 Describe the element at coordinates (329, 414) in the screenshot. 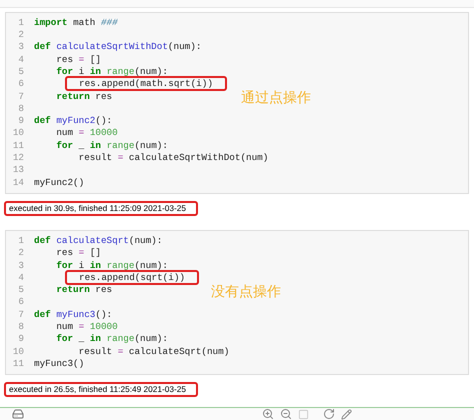

I see `rotate-icon` at that location.